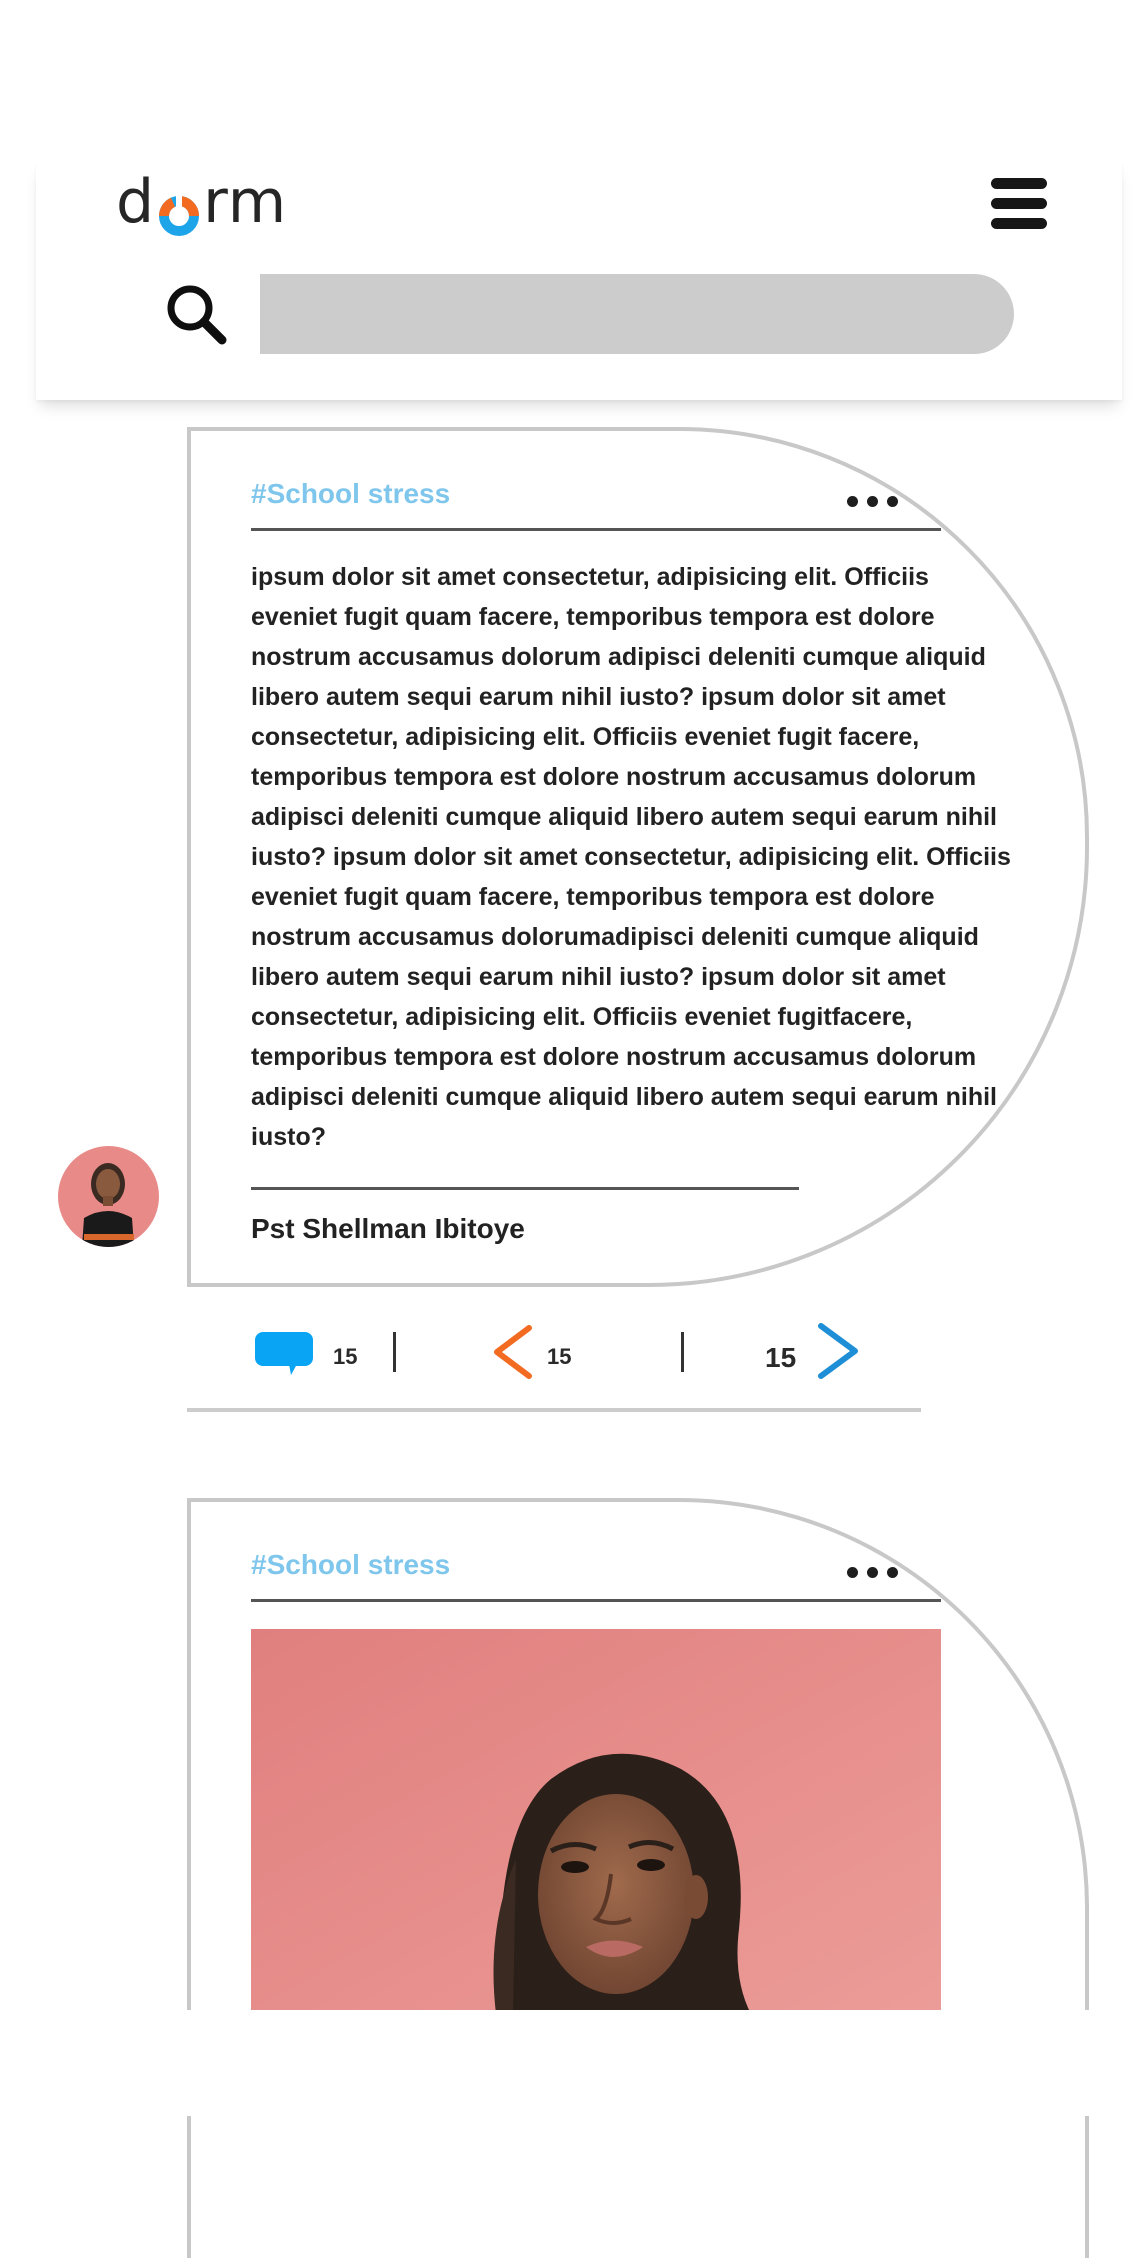 This screenshot has width=1147, height=2258. What do you see at coordinates (345, 1356) in the screenshot?
I see `comment-count: 15` at bounding box center [345, 1356].